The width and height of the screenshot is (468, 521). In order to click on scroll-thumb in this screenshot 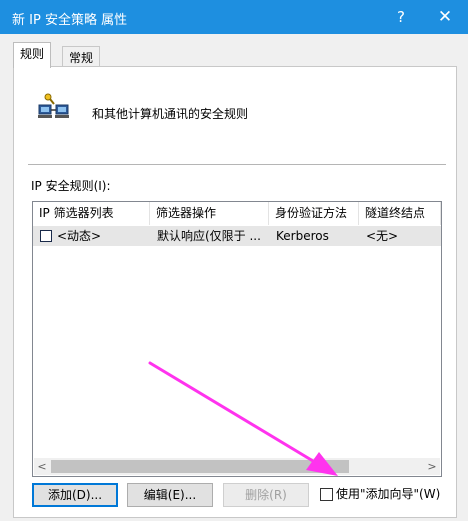, I will do `click(200, 466)`.